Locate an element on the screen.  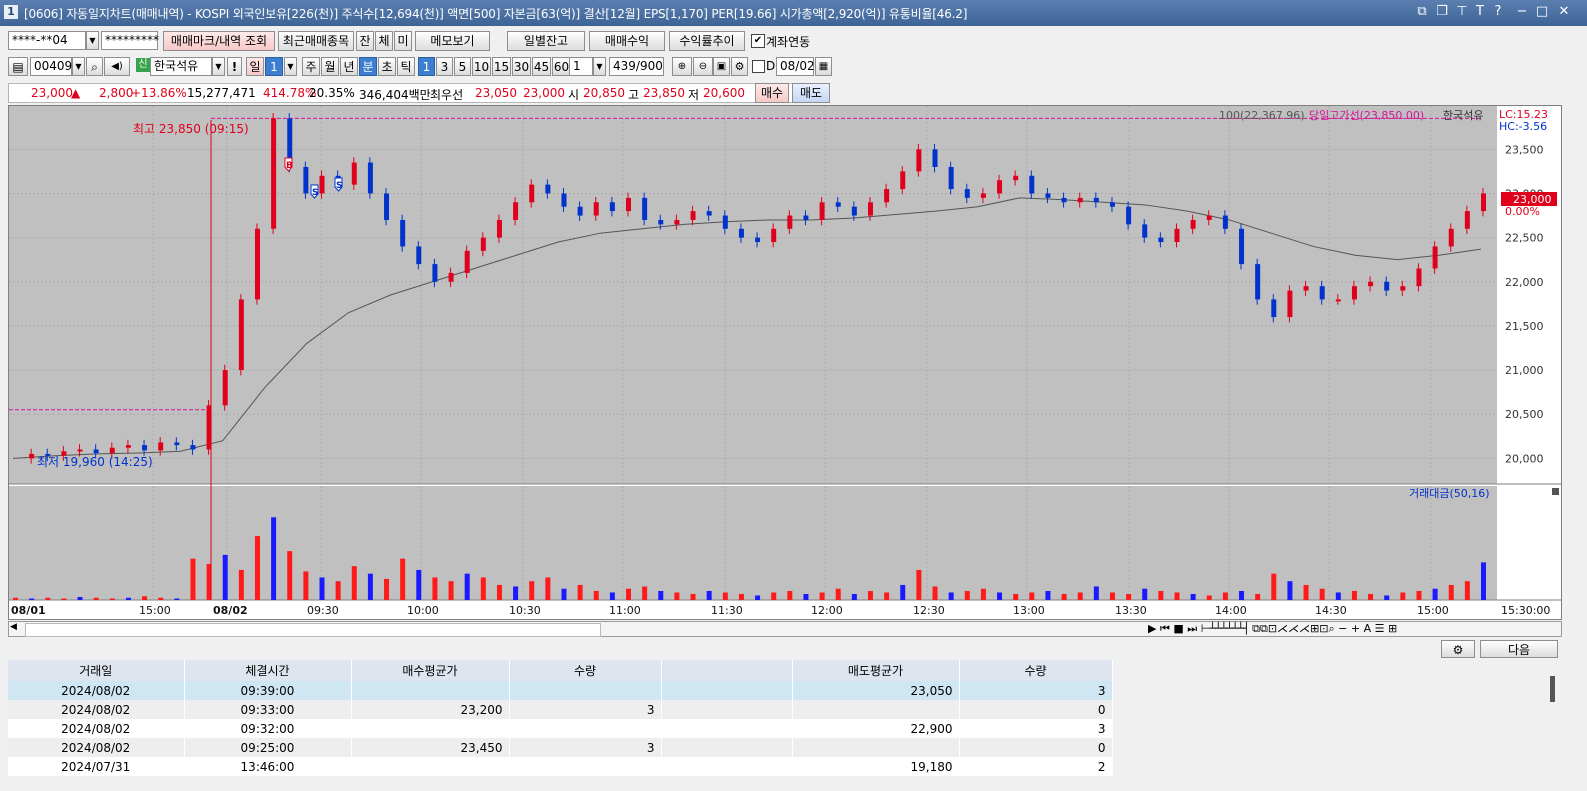
interval-button: 30 is located at coordinates (521, 66).